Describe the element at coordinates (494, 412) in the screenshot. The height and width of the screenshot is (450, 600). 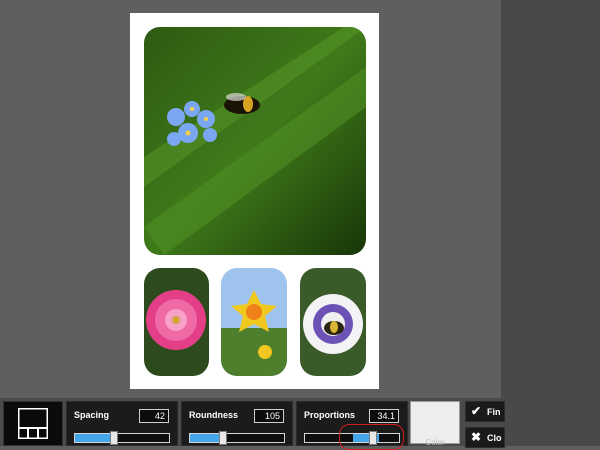
I see `finish-label: Fin` at that location.